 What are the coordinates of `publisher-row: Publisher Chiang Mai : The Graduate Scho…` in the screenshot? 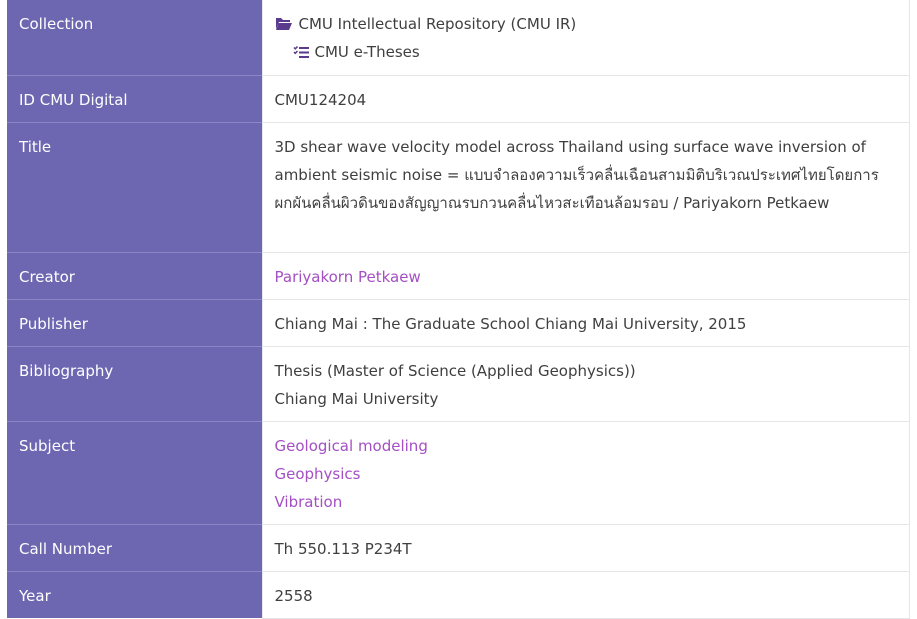 It's located at (458, 322).